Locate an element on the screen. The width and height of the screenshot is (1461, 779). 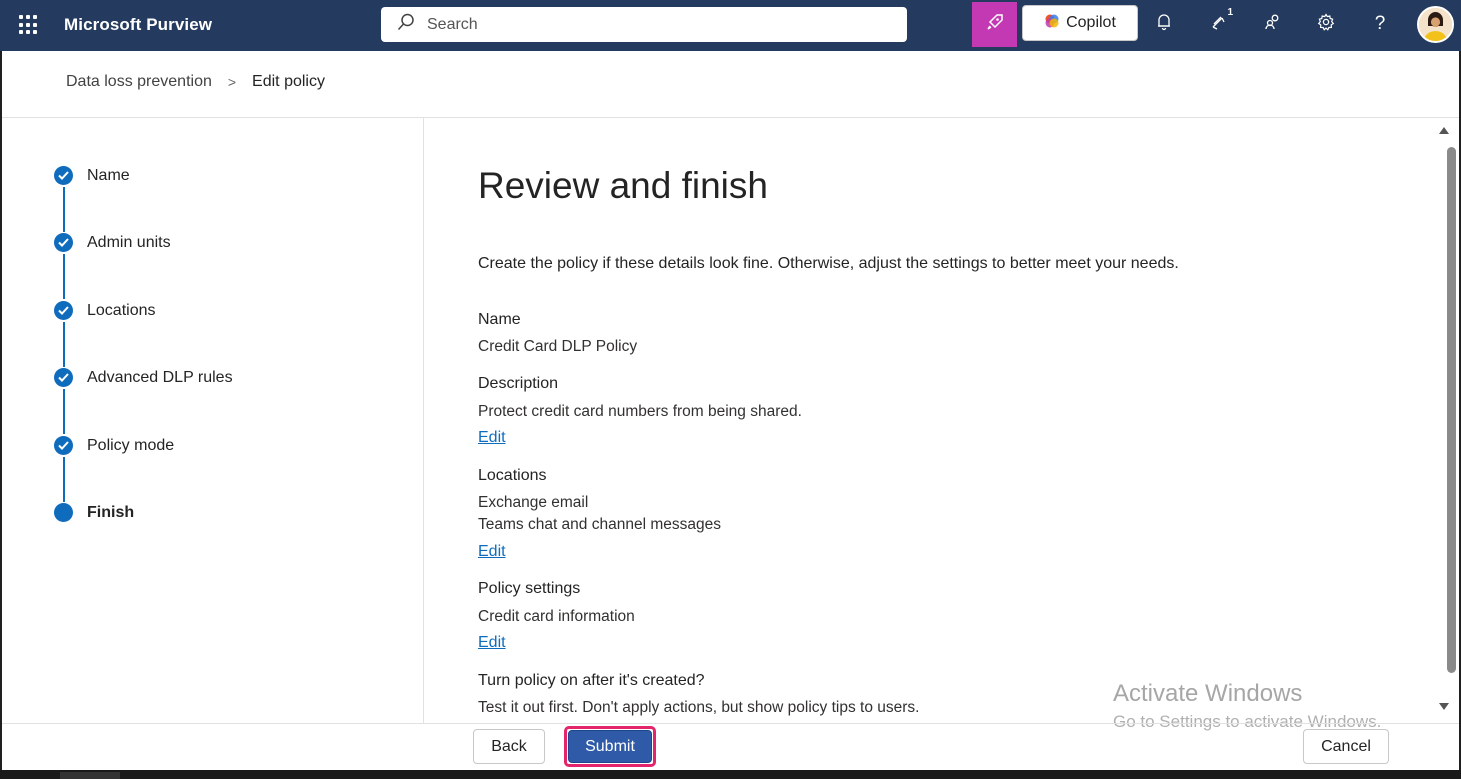
search-icon is located at coordinates (406, 24).